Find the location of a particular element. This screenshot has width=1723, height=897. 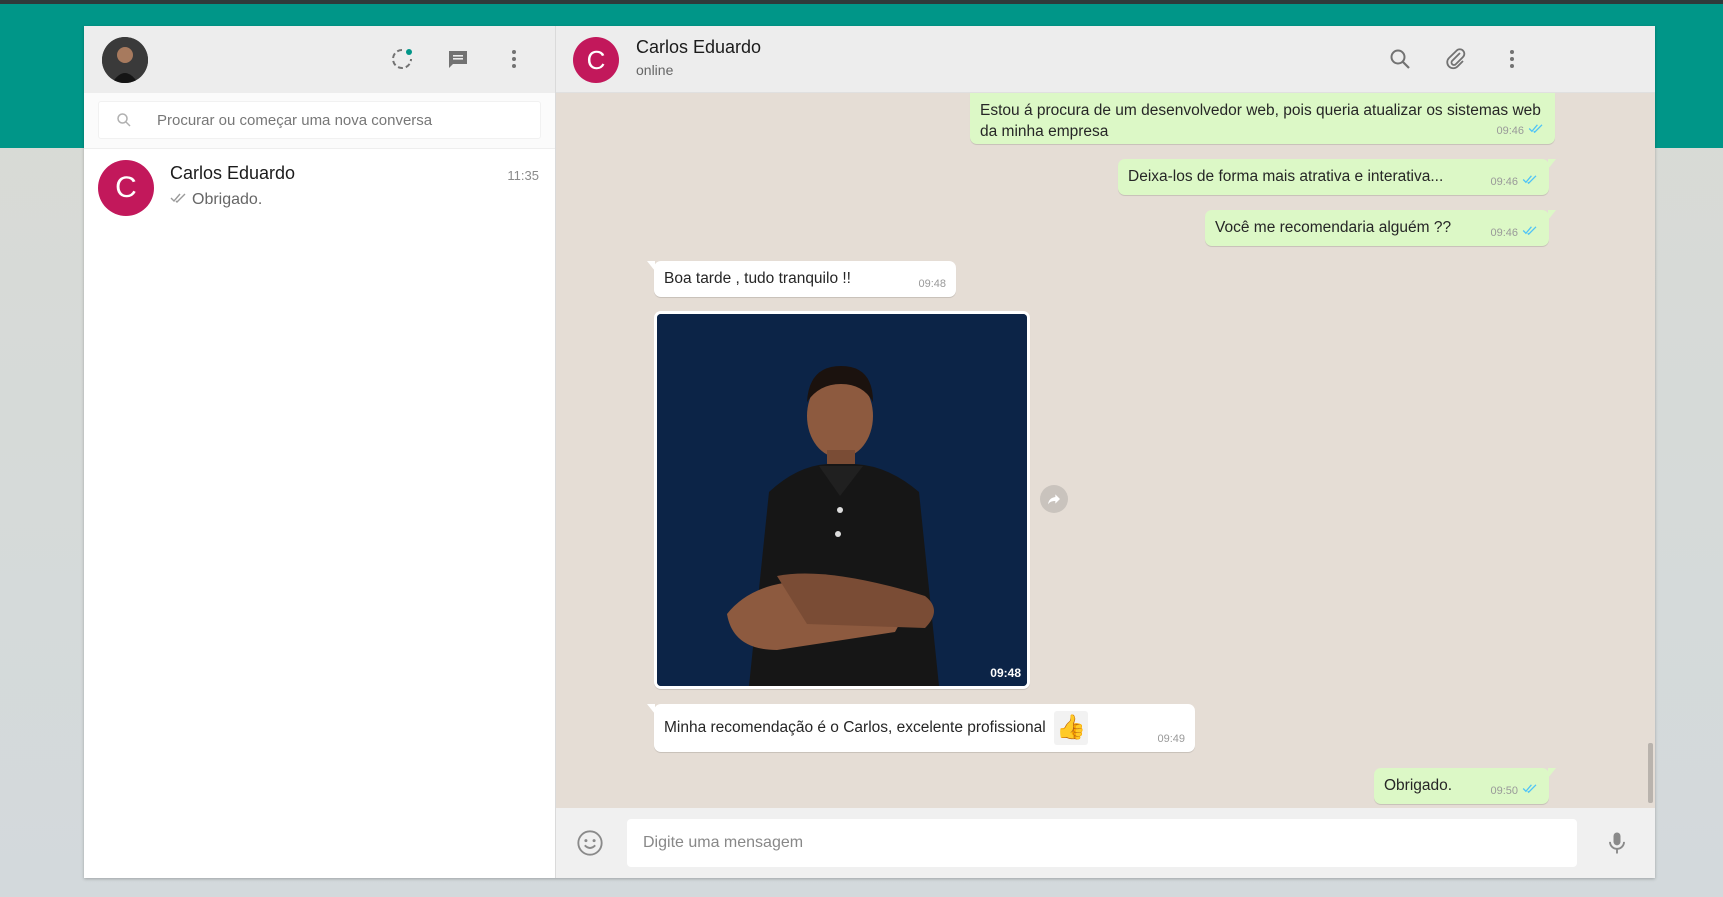

forward-icon is located at coordinates (1054, 499).